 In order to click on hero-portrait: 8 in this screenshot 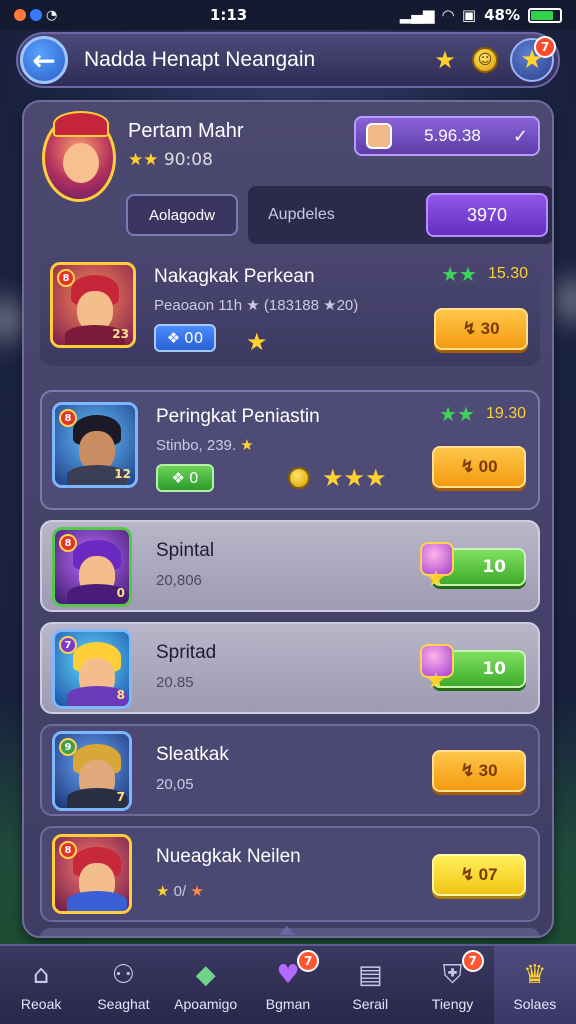, I will do `click(92, 874)`.